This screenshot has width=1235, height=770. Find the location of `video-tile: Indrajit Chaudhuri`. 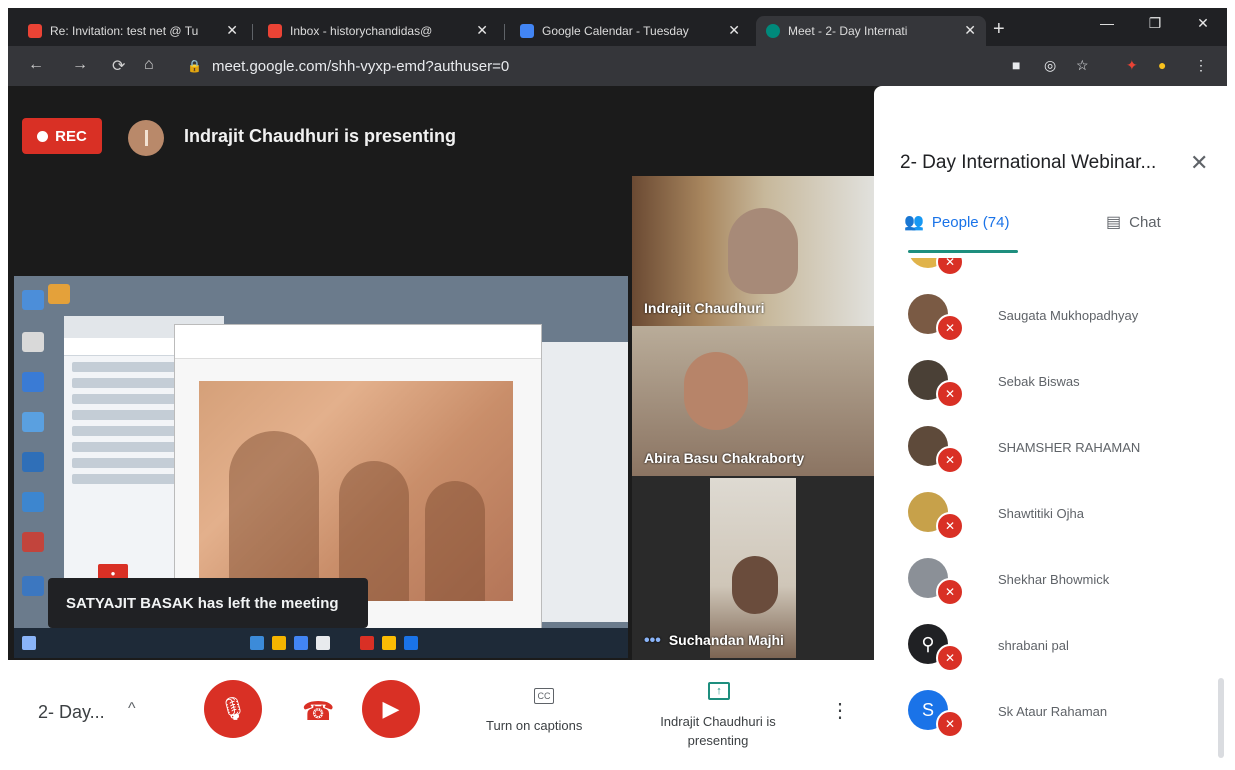

video-tile: Indrajit Chaudhuri is located at coordinates (753, 251).